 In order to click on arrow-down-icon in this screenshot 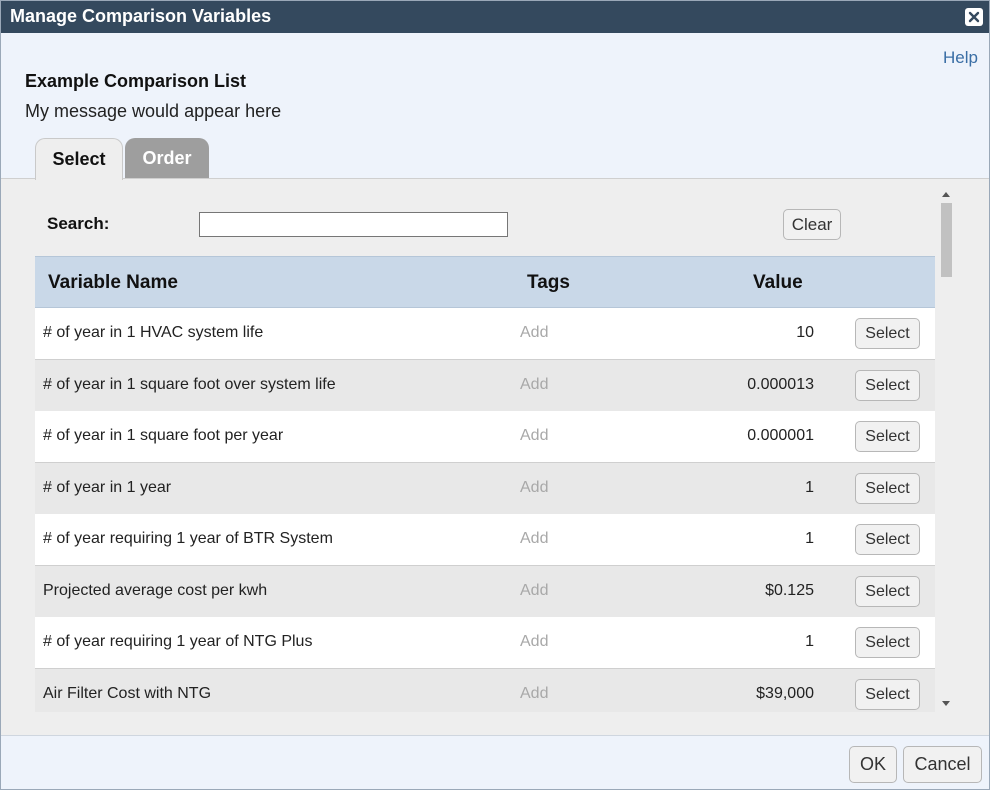, I will do `click(946, 703)`.